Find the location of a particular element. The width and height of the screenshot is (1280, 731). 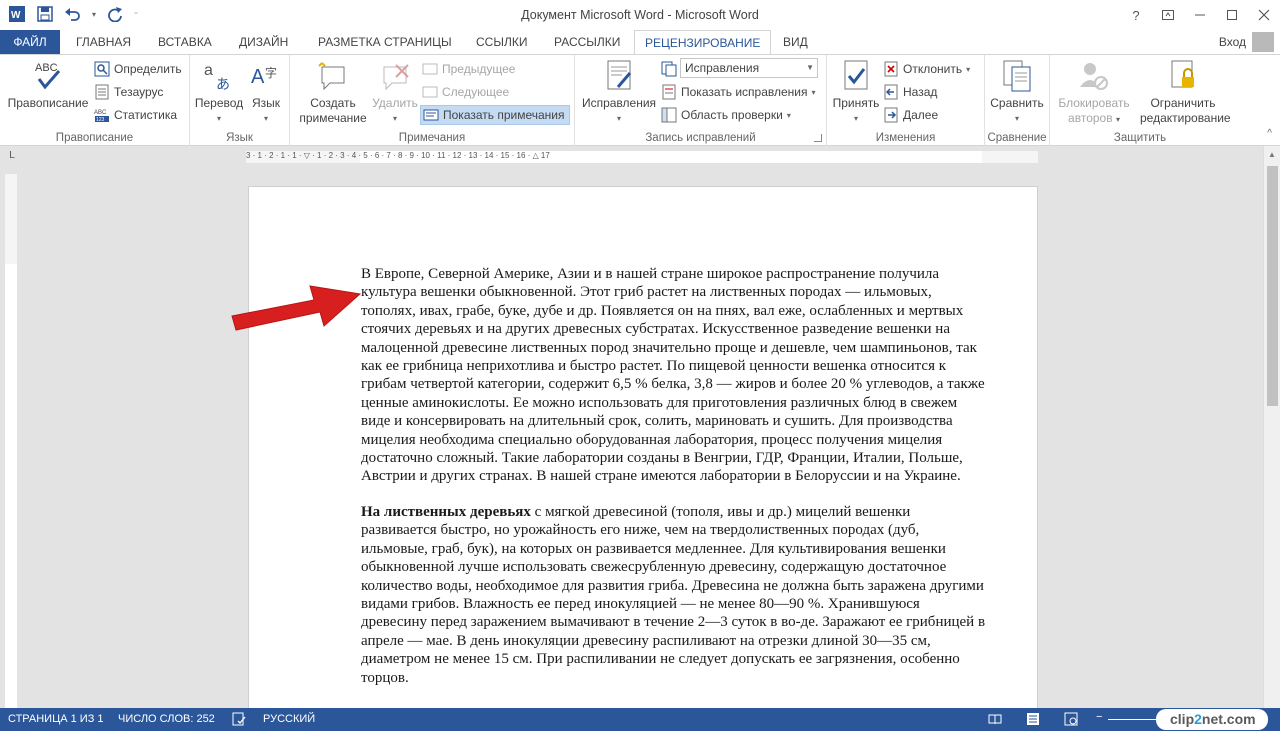

svg-text: 123 is located at coordinates (100, 120).